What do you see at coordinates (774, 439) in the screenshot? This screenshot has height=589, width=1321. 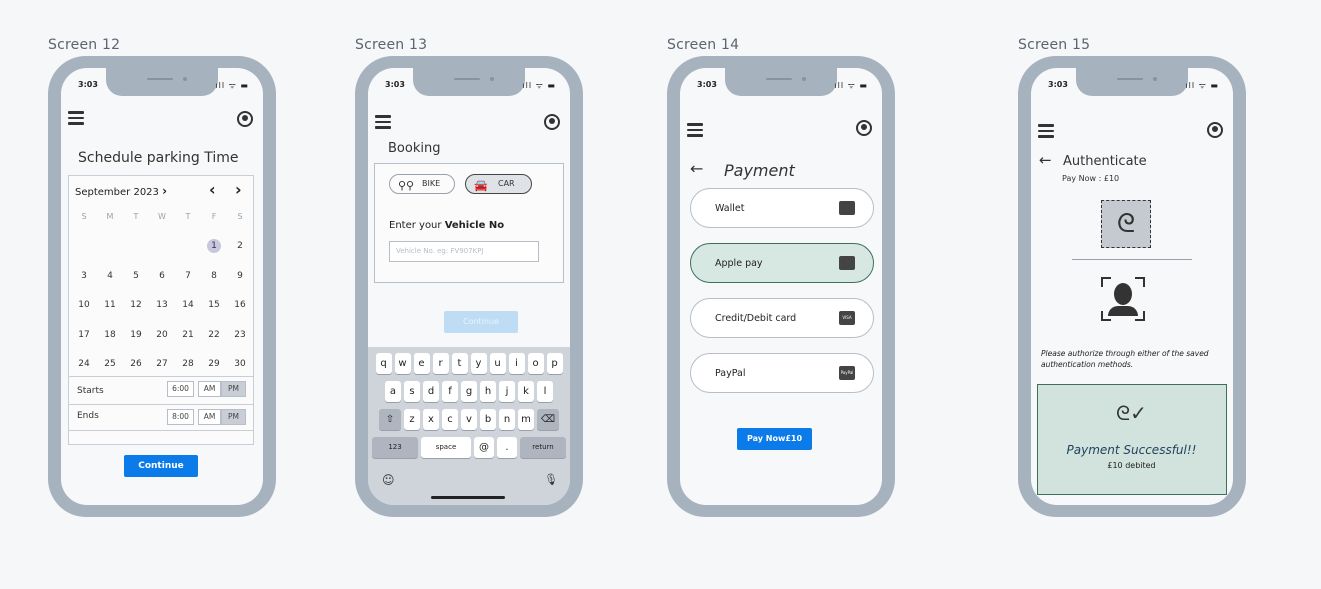 I see `pay-now-button: Pay Now£10` at bounding box center [774, 439].